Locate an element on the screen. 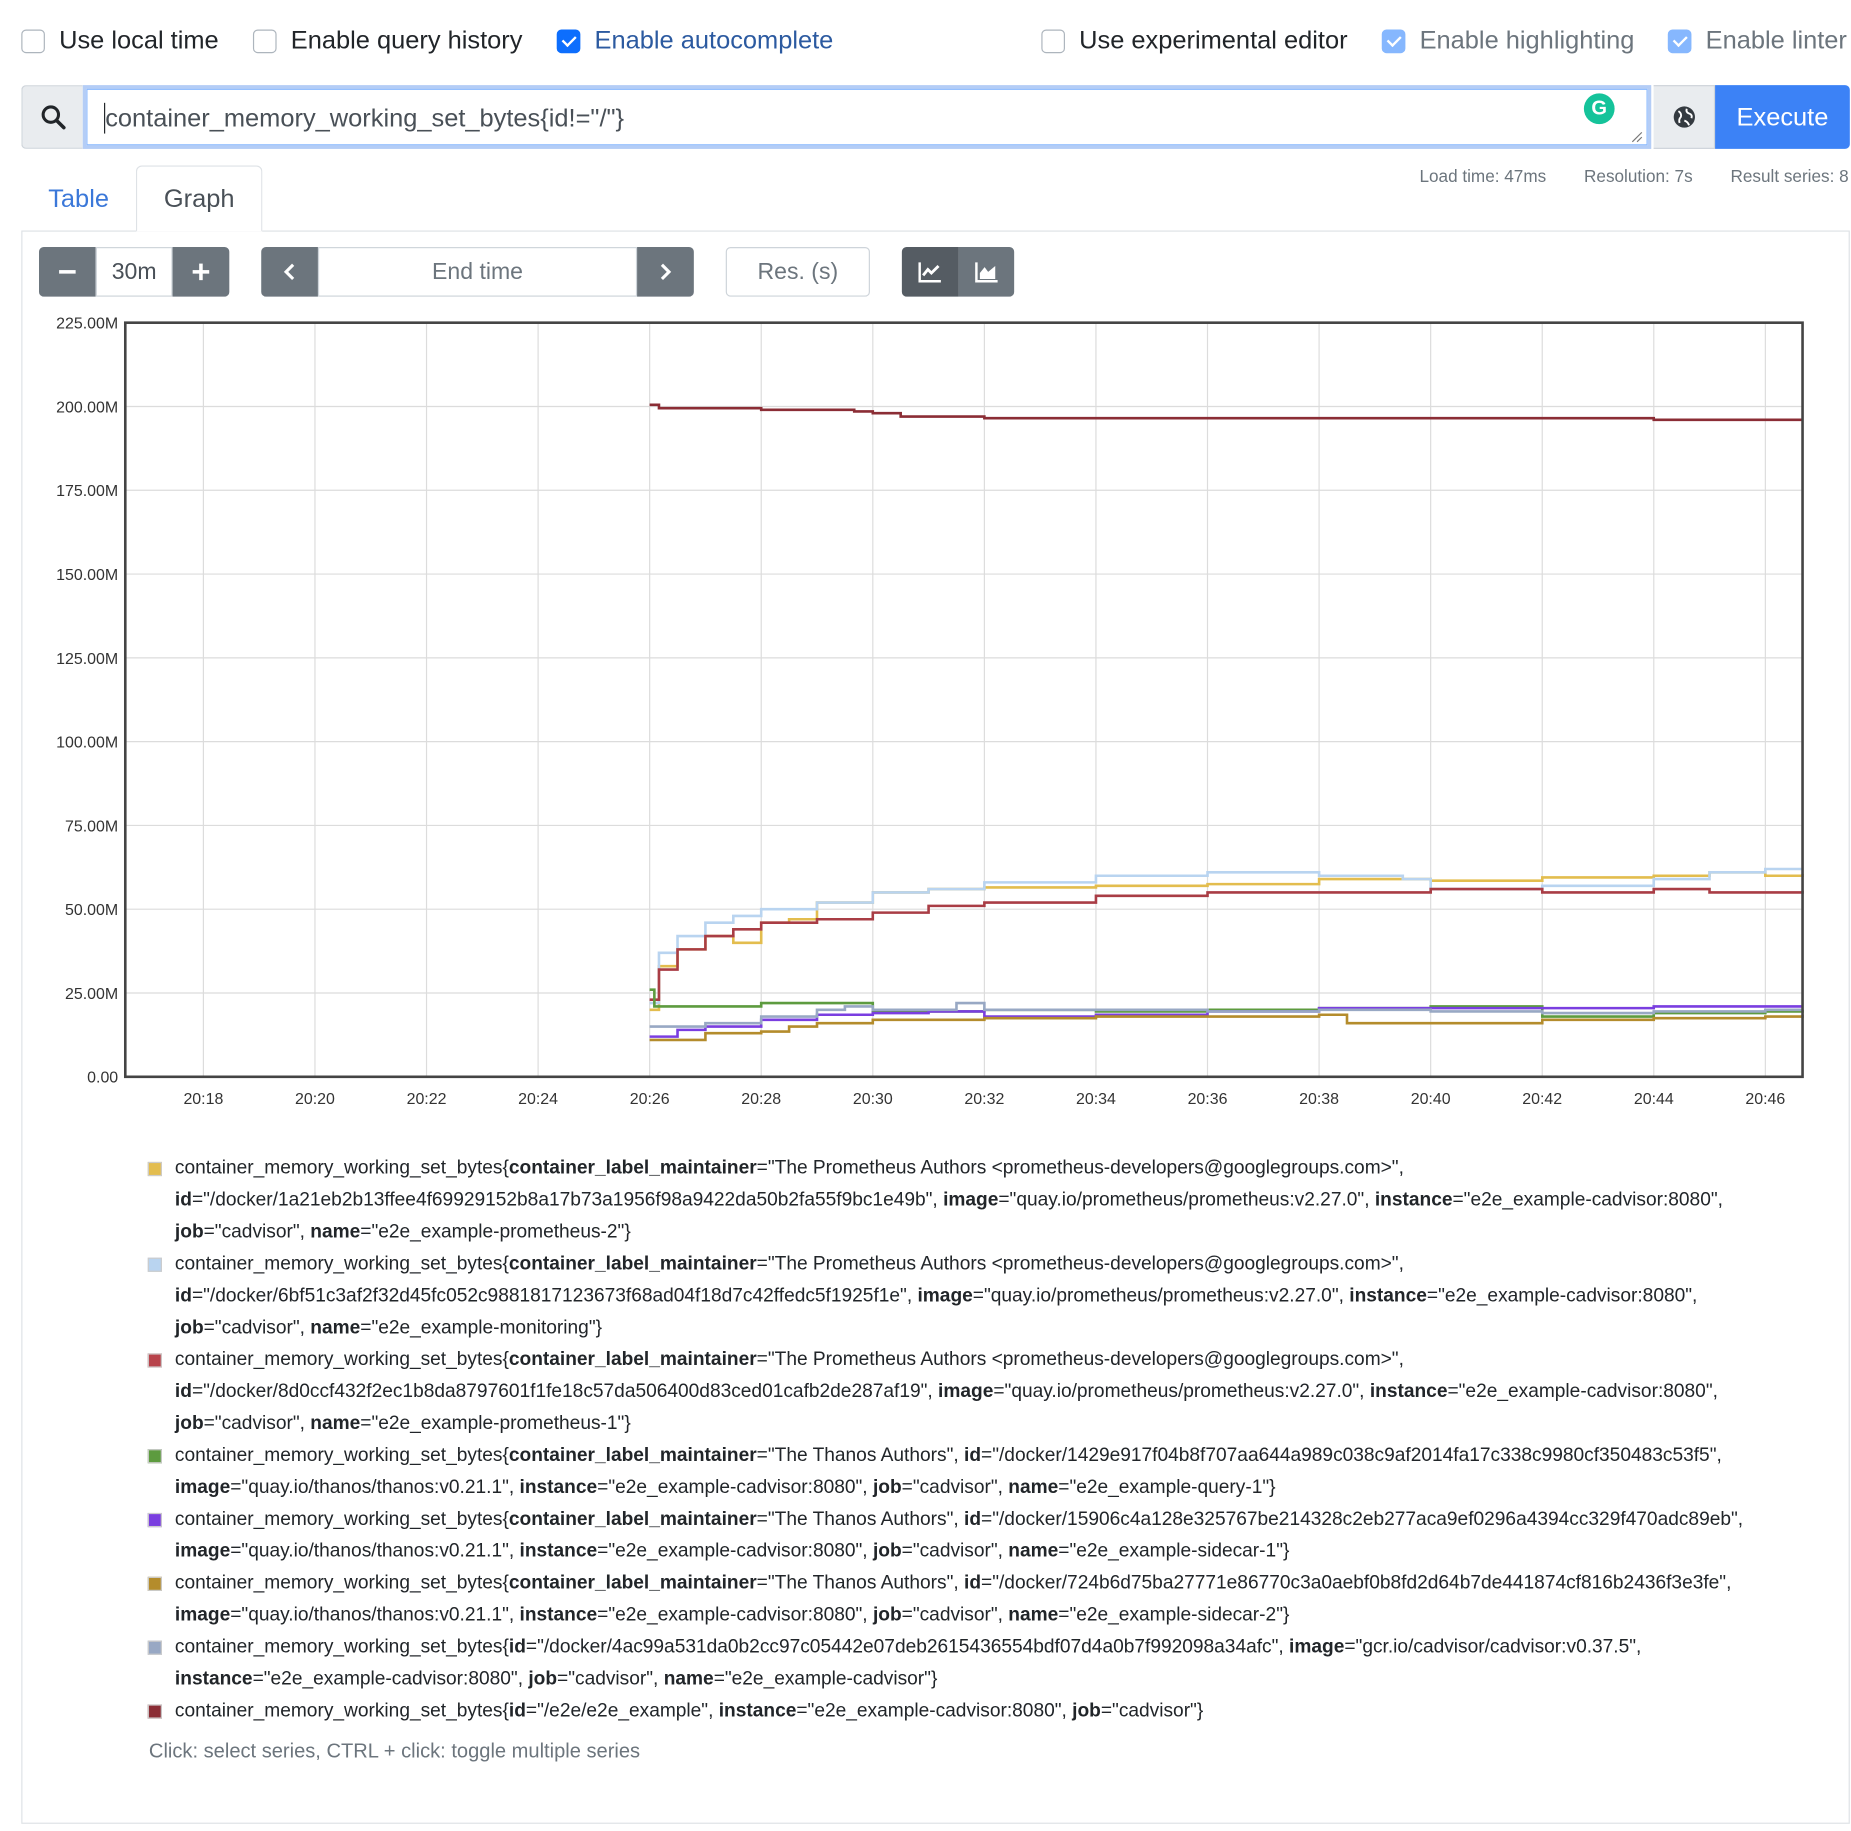  x-tick-label: 20:34 is located at coordinates (1096, 1099).